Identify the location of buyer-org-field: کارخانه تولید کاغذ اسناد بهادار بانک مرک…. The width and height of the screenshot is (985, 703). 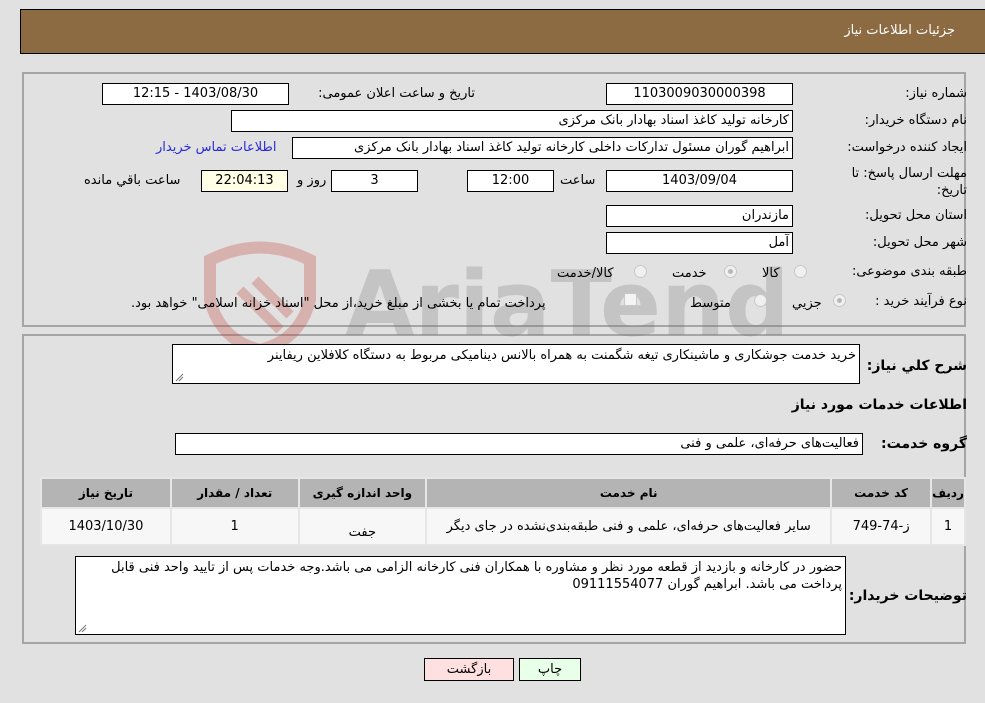
(512, 121).